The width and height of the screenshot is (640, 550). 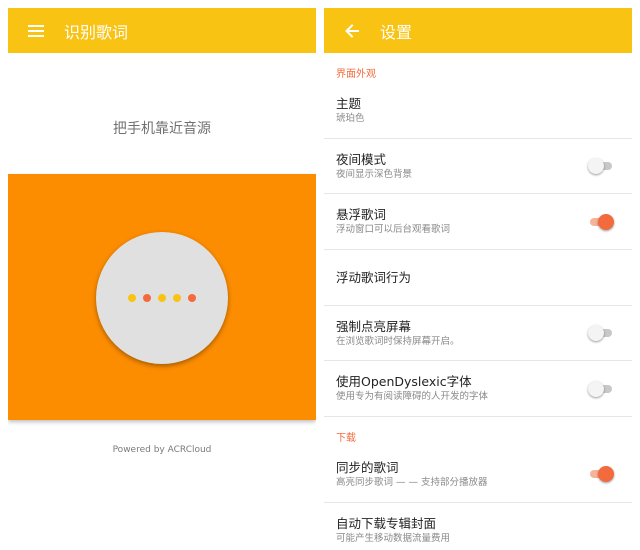 What do you see at coordinates (356, 74) in the screenshot?
I see `section-header-appearance: 界面外观` at bounding box center [356, 74].